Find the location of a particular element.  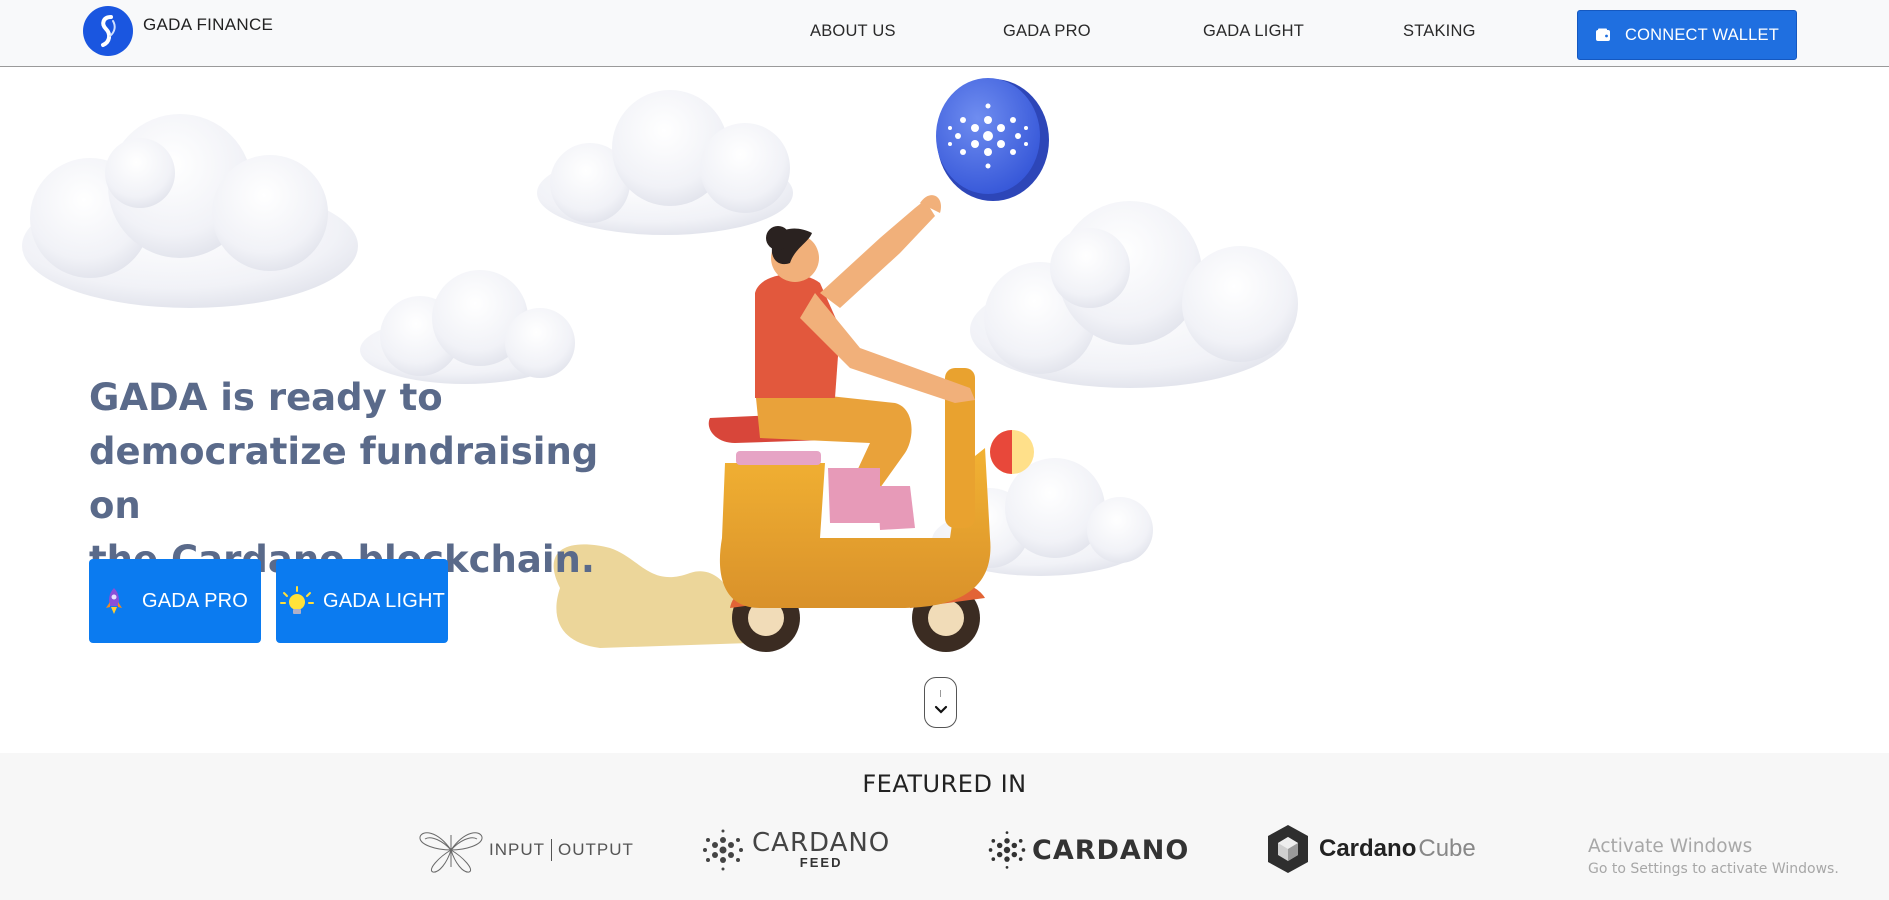

cloud-mid-left is located at coordinates (467, 327).